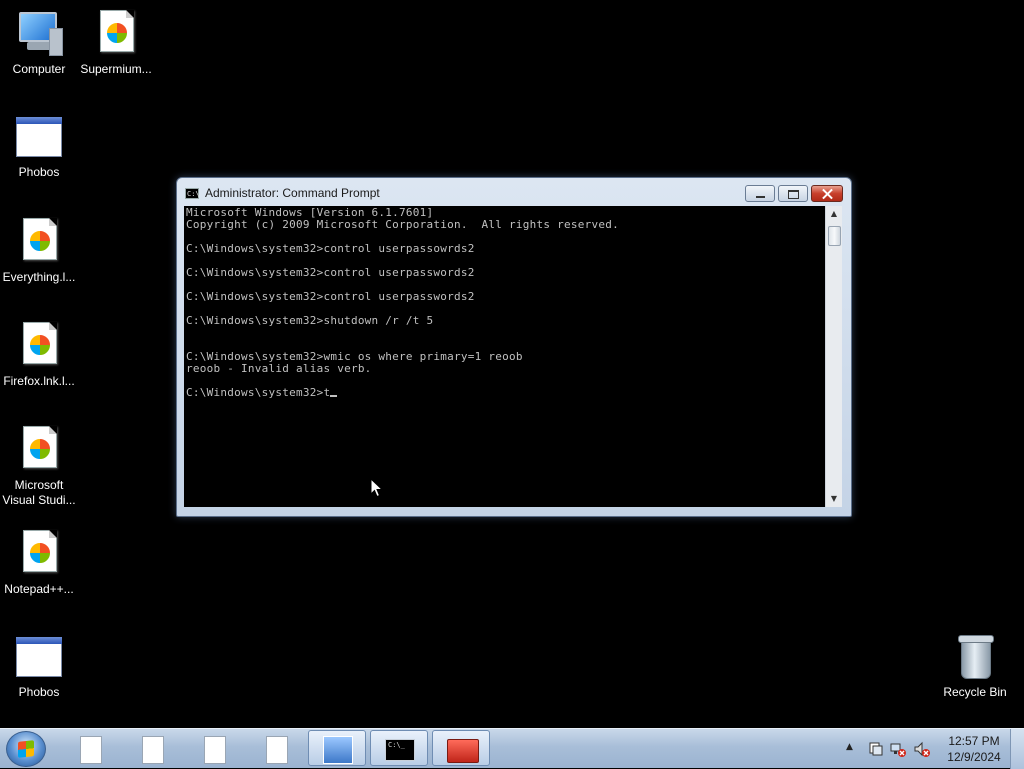 The width and height of the screenshot is (1024, 769). Describe the element at coordinates (922, 749) in the screenshot. I see `volume-muted-icon` at that location.